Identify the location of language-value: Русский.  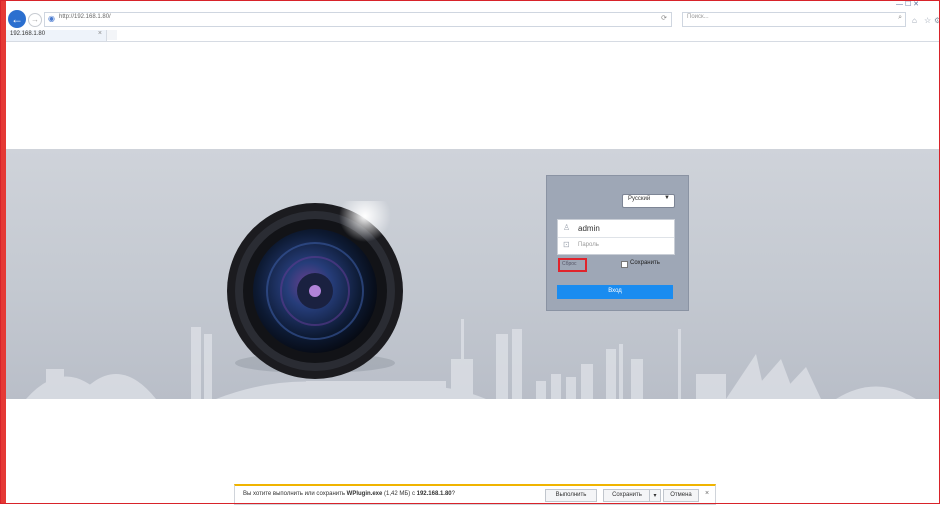
(639, 199).